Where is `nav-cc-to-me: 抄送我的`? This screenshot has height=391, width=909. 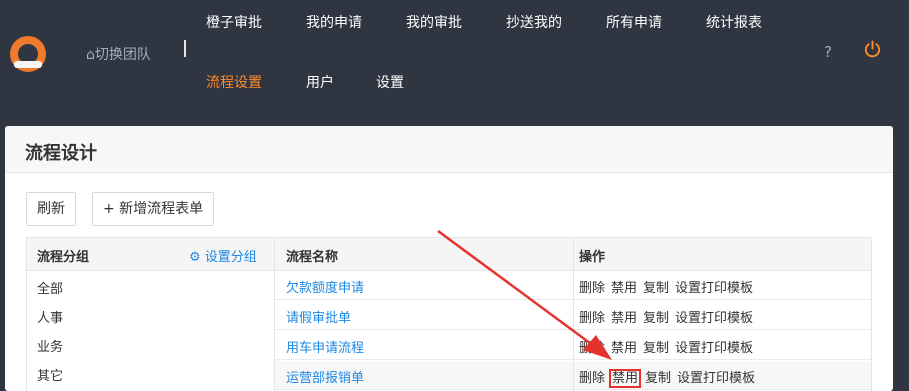 nav-cc-to-me: 抄送我的 is located at coordinates (534, 22).